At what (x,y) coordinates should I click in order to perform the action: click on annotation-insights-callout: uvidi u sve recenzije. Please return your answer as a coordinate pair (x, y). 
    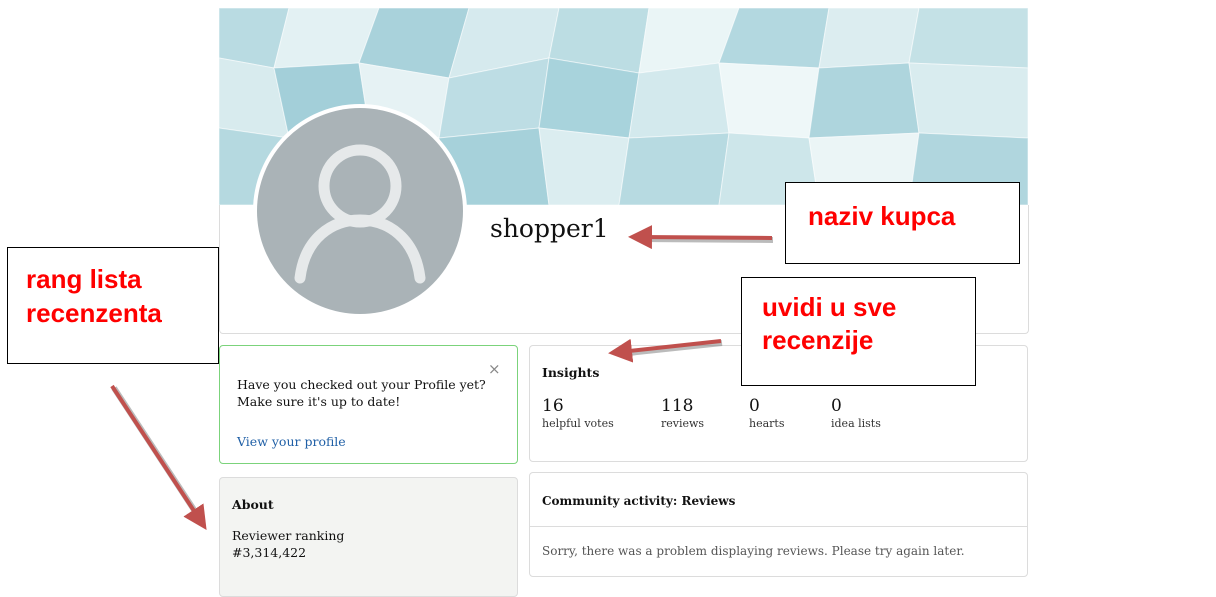
    Looking at the image, I should click on (858, 331).